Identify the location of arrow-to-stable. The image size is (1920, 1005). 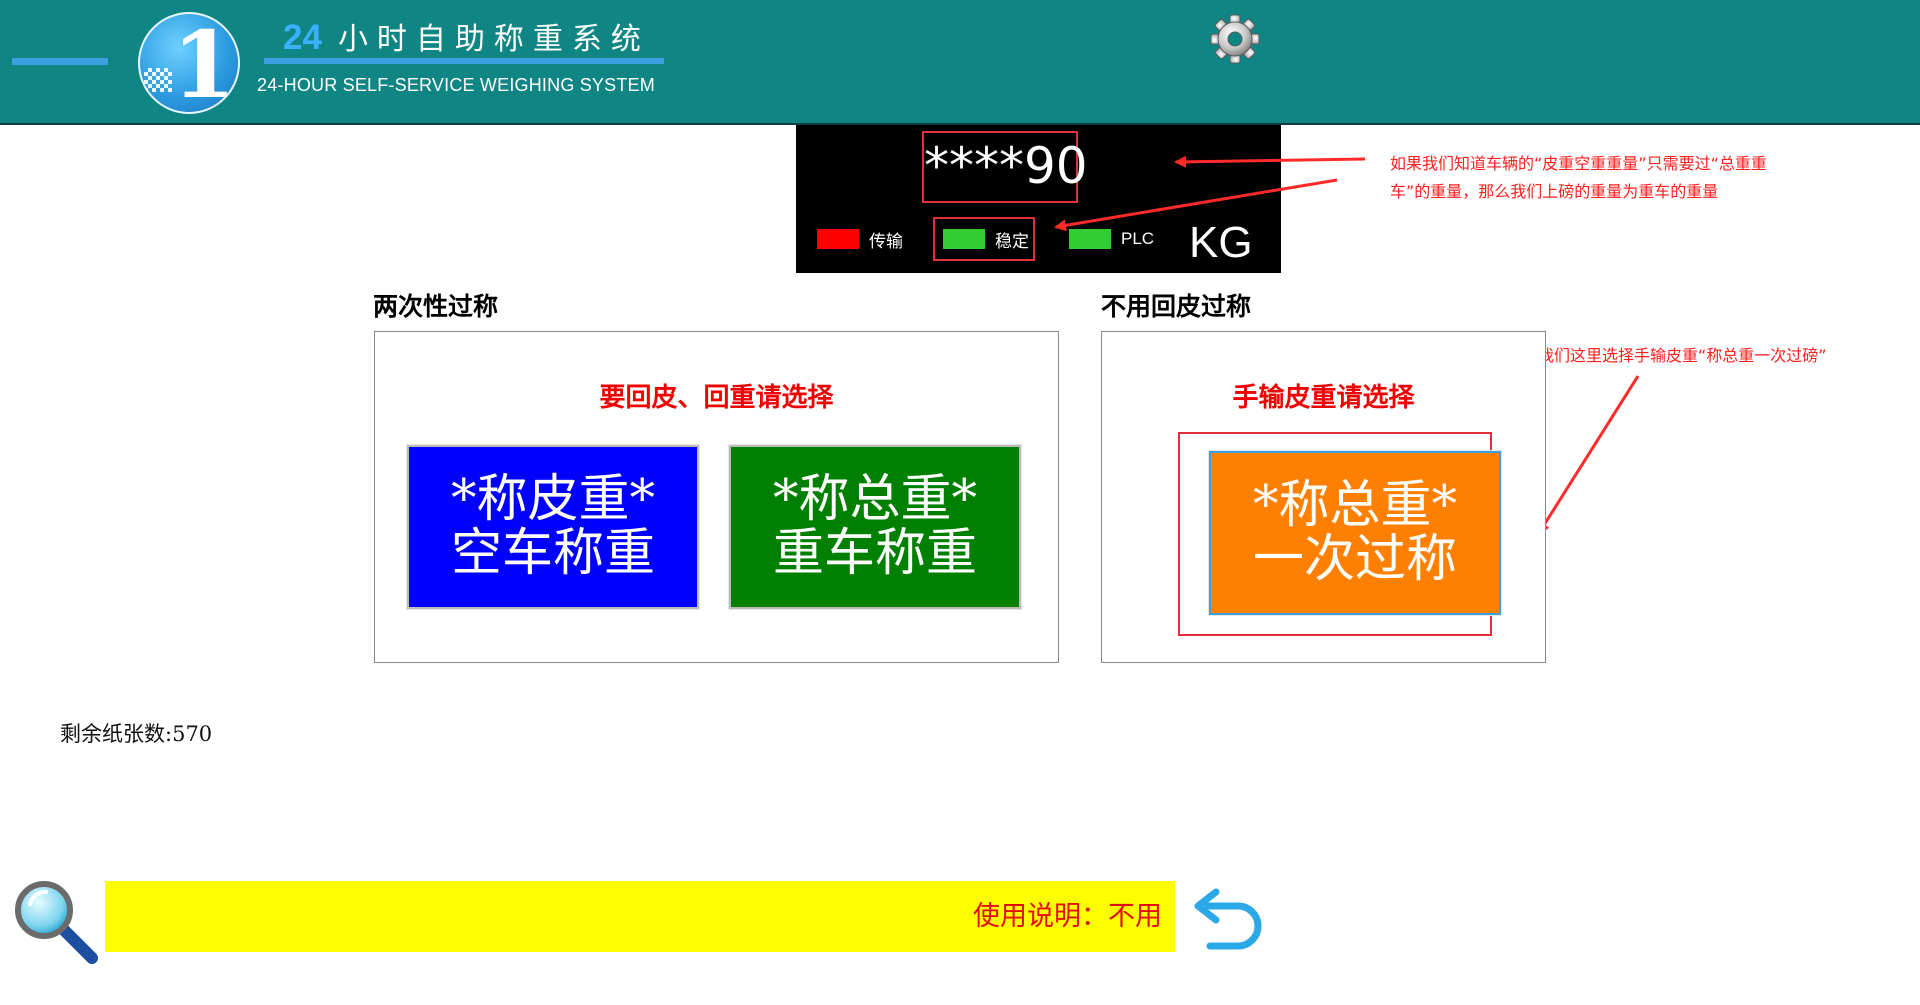
(1196, 205).